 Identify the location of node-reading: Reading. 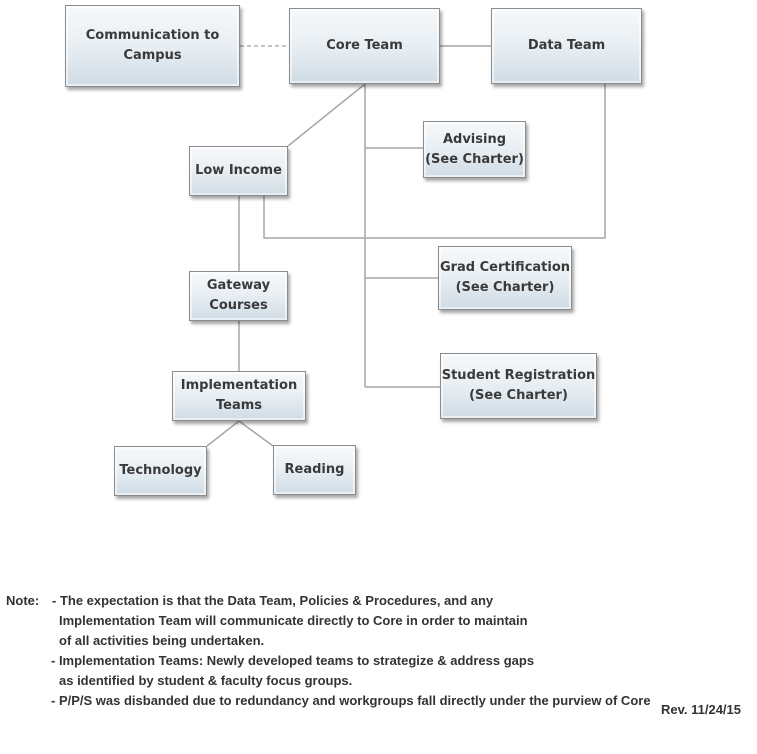
(314, 470).